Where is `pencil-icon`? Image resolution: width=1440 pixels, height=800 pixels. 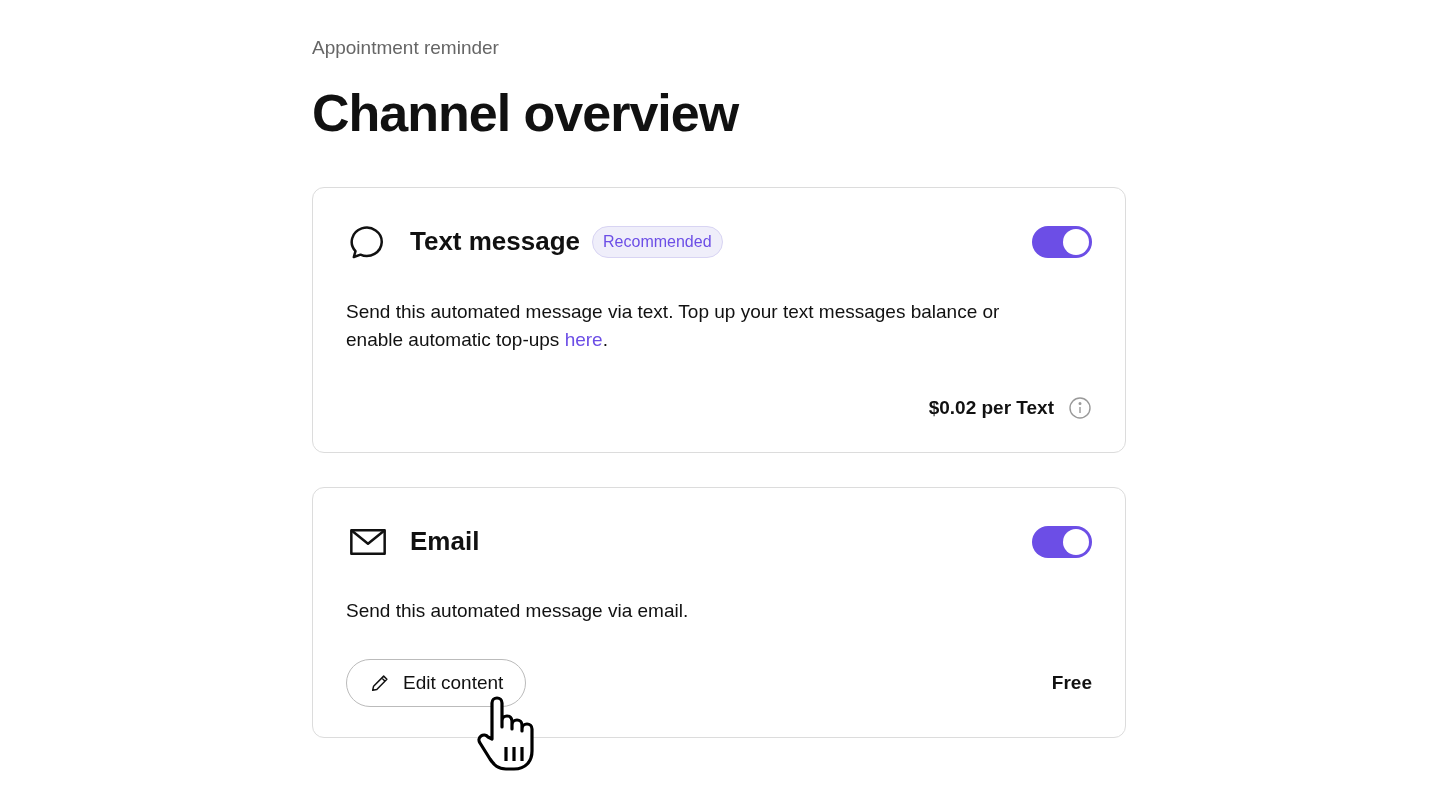 pencil-icon is located at coordinates (380, 683).